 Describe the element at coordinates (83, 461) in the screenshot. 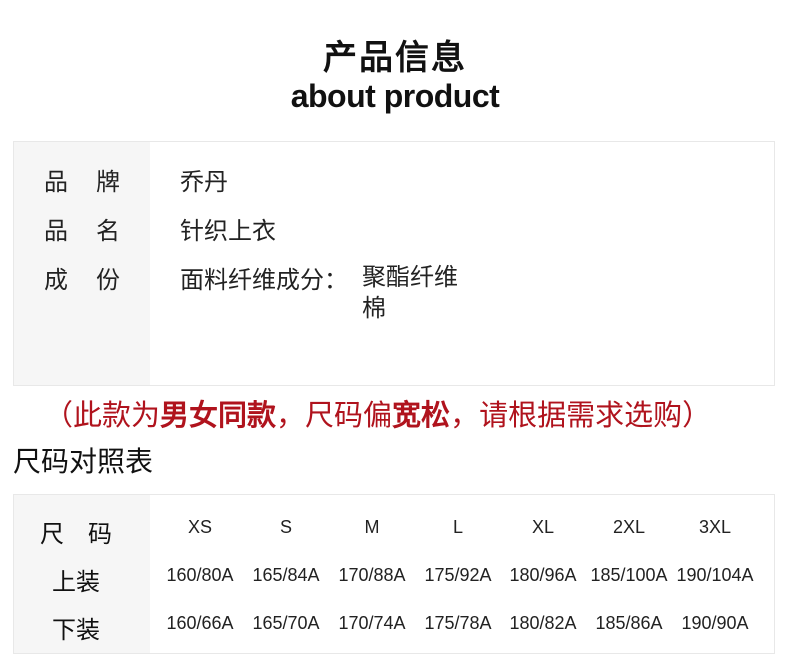

I see `size-chart-heading: 尺码对照表` at that location.